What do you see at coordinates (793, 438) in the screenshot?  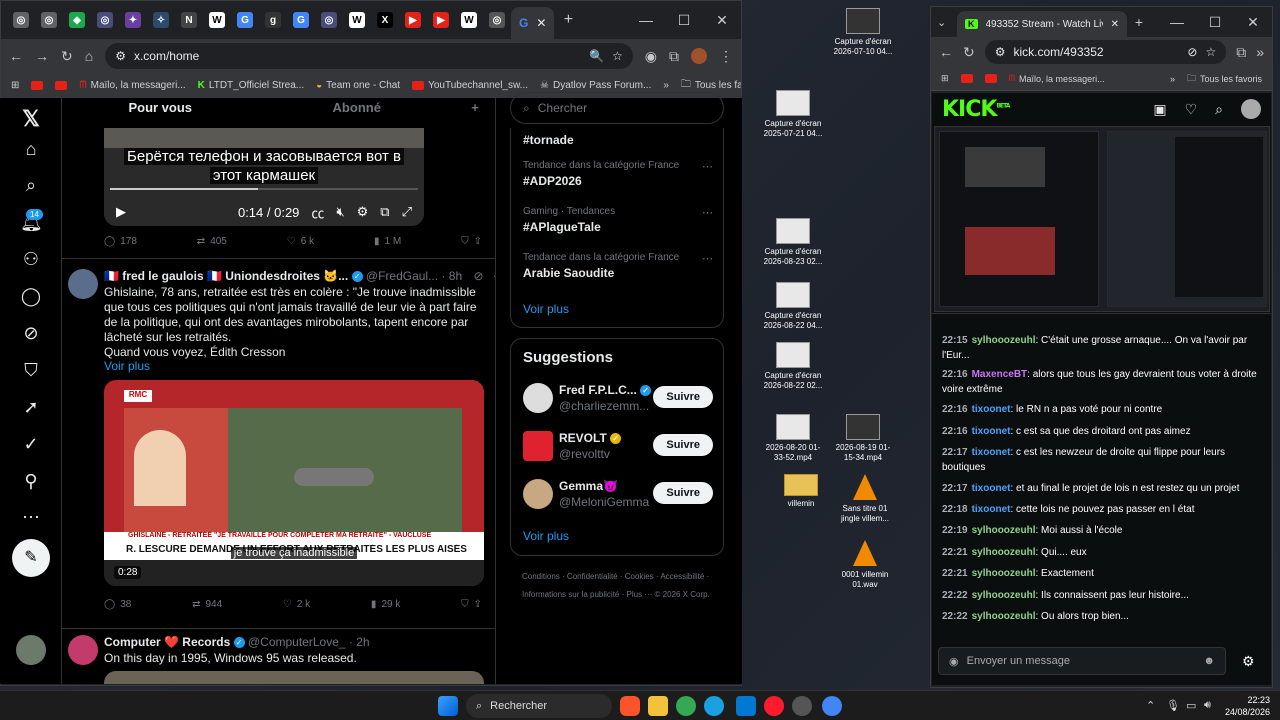 I see `desktop-file-icon: 2026-08-20 01-33-52.mp4` at bounding box center [793, 438].